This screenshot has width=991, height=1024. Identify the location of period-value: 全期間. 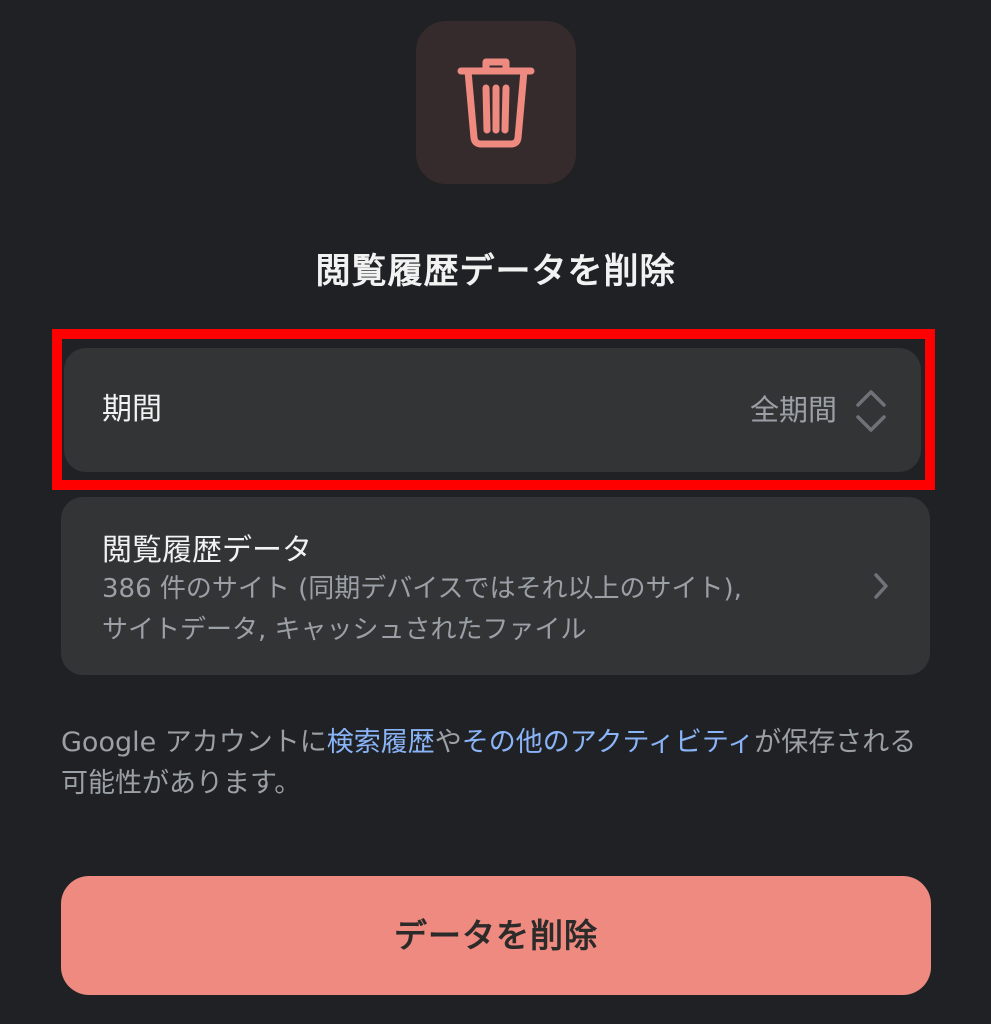
(793, 410).